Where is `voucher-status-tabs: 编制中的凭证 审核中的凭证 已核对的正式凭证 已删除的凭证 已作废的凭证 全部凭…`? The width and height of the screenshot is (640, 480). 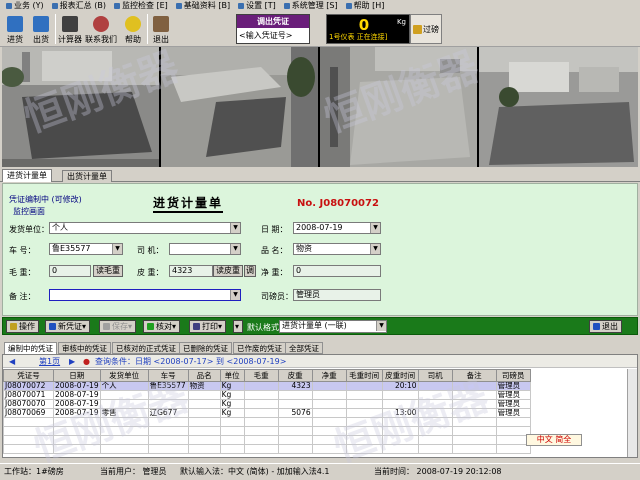 voucher-status-tabs: 编制中的凭证 审核中的凭证 已核对的正式凭证 已删除的凭证 已作废的凭证 全部凭… is located at coordinates (320, 348).